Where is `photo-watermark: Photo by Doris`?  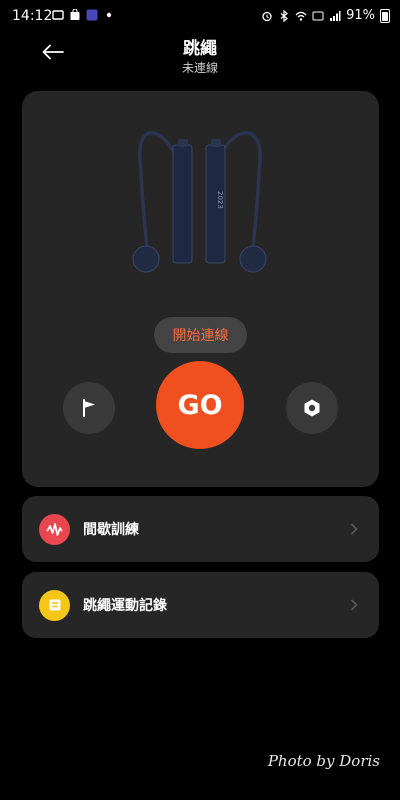
photo-watermark: Photo by Doris is located at coordinates (323, 761).